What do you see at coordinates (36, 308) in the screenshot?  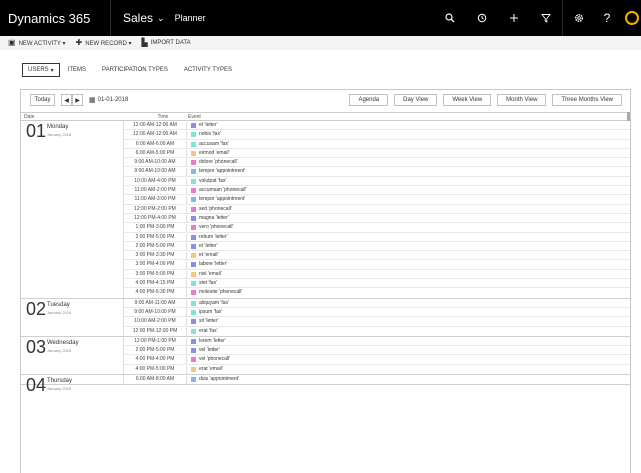 I see `day-number: 02` at bounding box center [36, 308].